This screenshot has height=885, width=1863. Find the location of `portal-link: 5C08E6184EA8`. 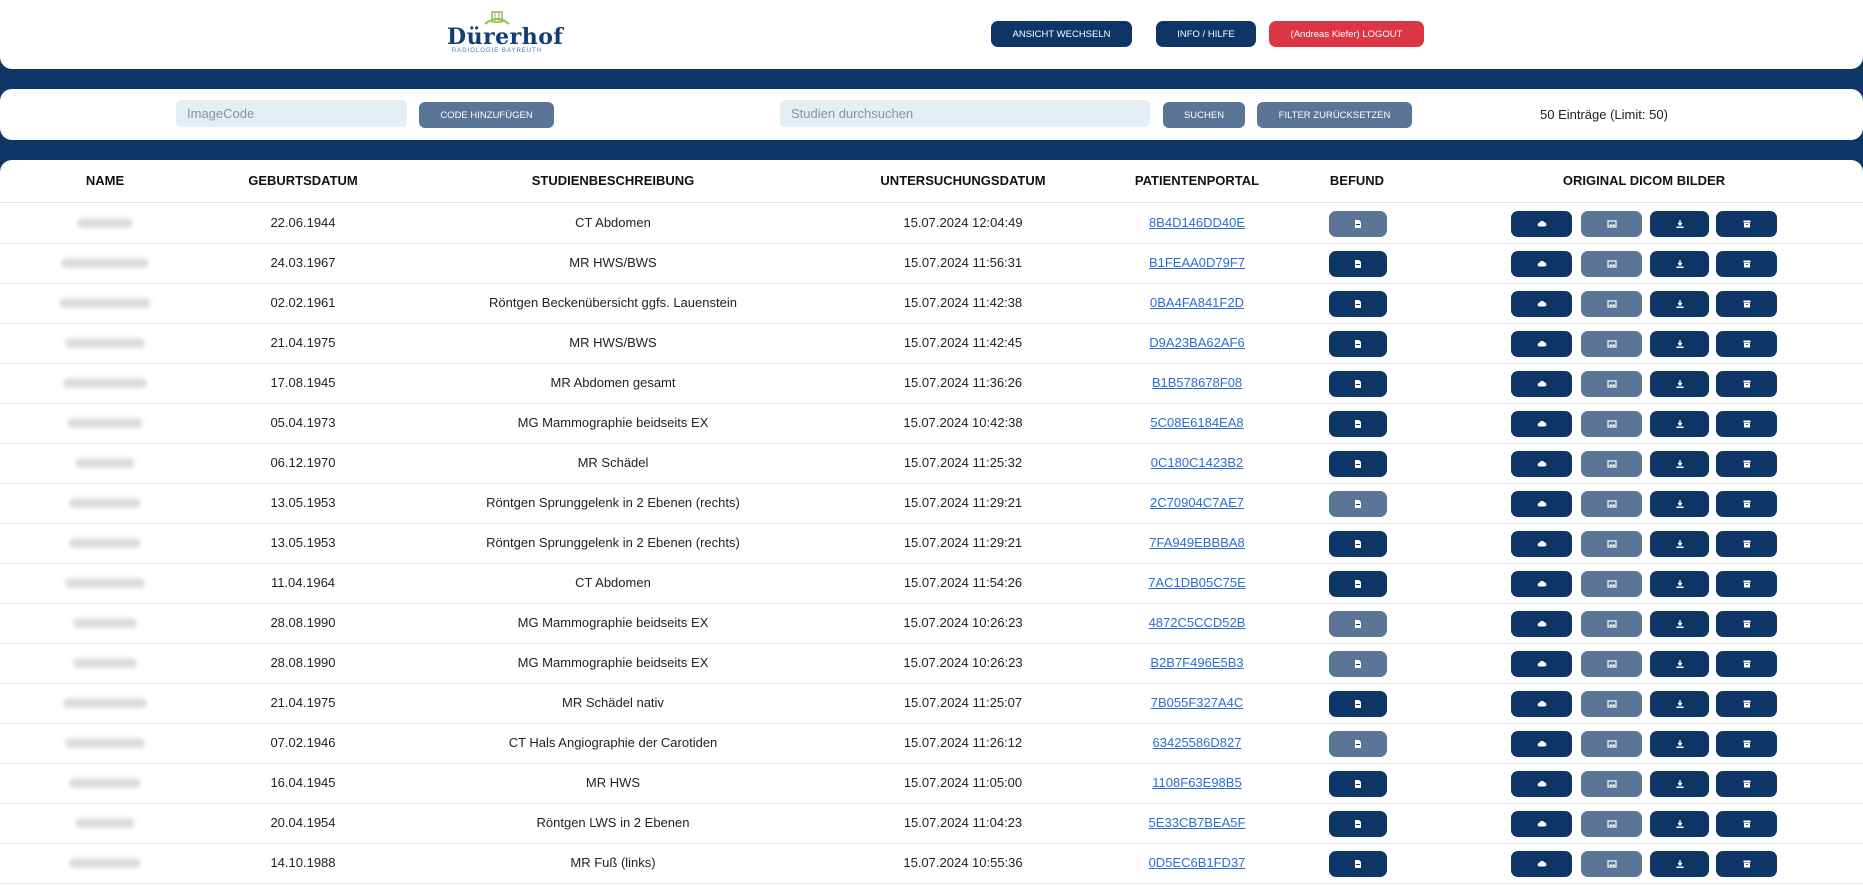

portal-link: 5C08E6184EA8 is located at coordinates (1197, 423).